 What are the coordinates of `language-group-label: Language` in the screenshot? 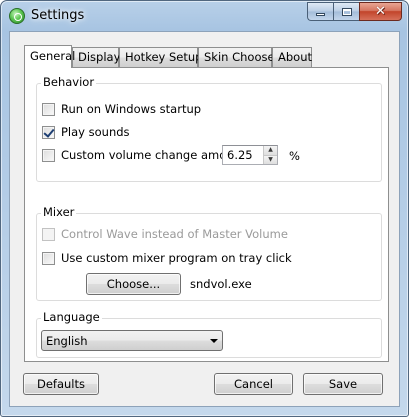 It's located at (71, 317).